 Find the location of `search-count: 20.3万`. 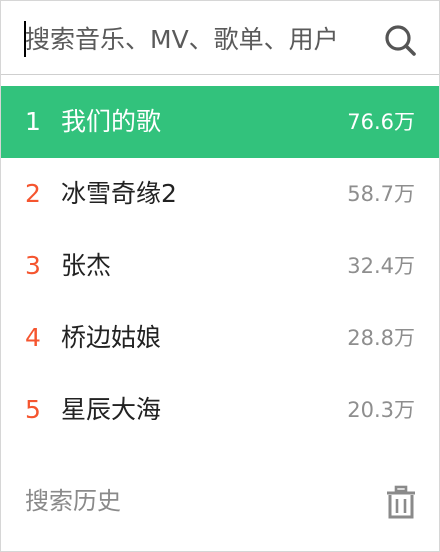

search-count: 20.3万 is located at coordinates (381, 410).